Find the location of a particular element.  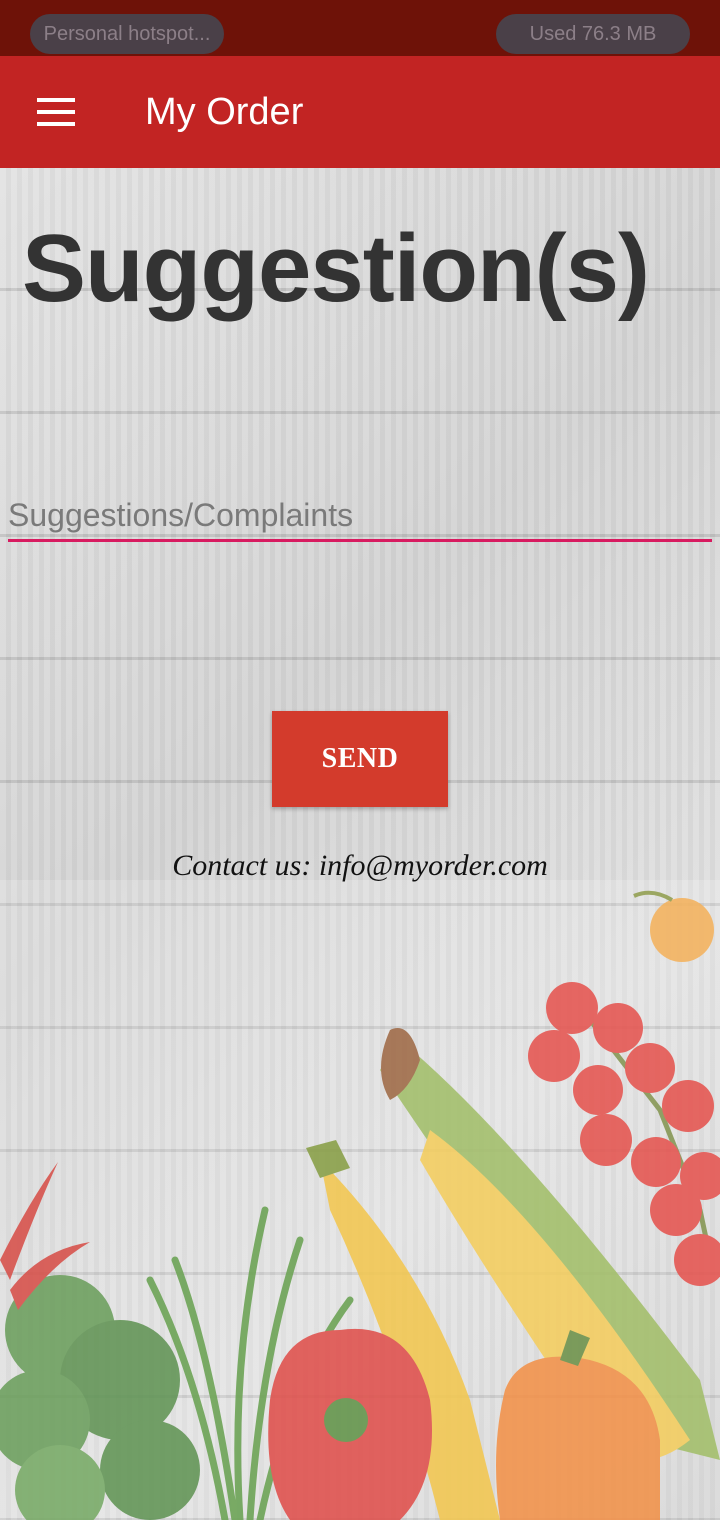

data-usage-indicator: Used 76.3 MB is located at coordinates (593, 34).